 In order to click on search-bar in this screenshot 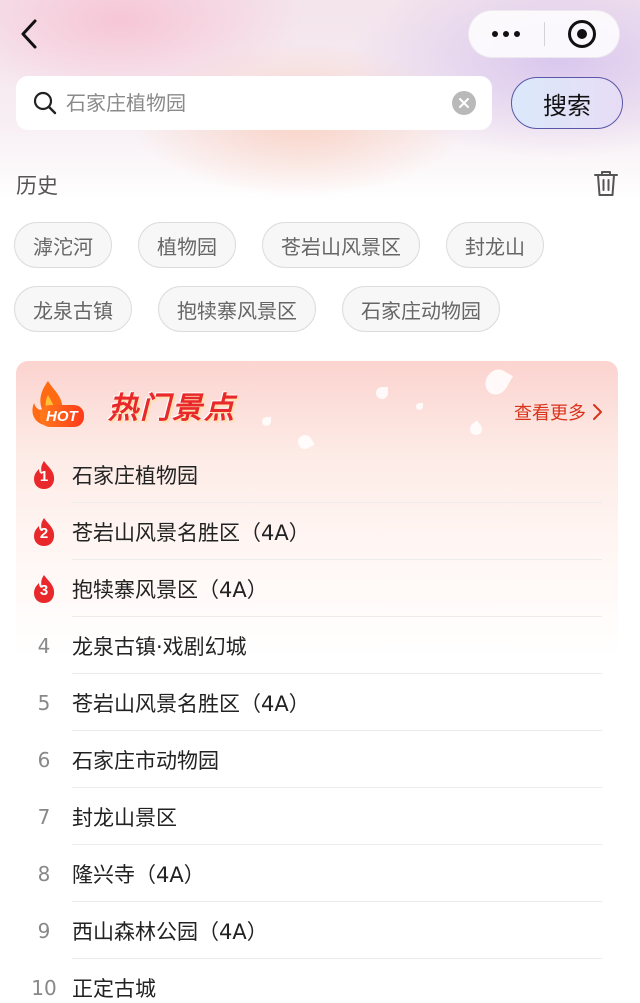, I will do `click(254, 103)`.